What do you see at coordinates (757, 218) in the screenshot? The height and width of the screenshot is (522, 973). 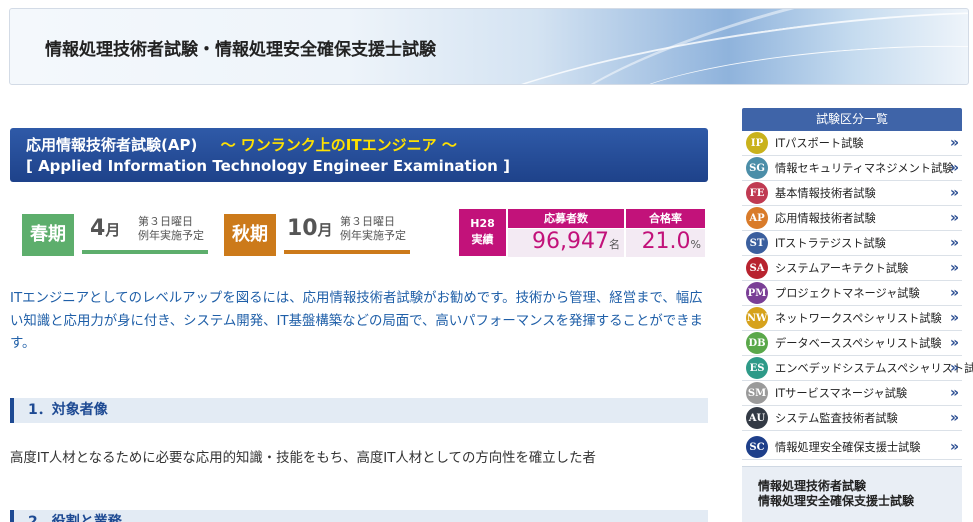 I see `ap-badge-icon: AP` at bounding box center [757, 218].